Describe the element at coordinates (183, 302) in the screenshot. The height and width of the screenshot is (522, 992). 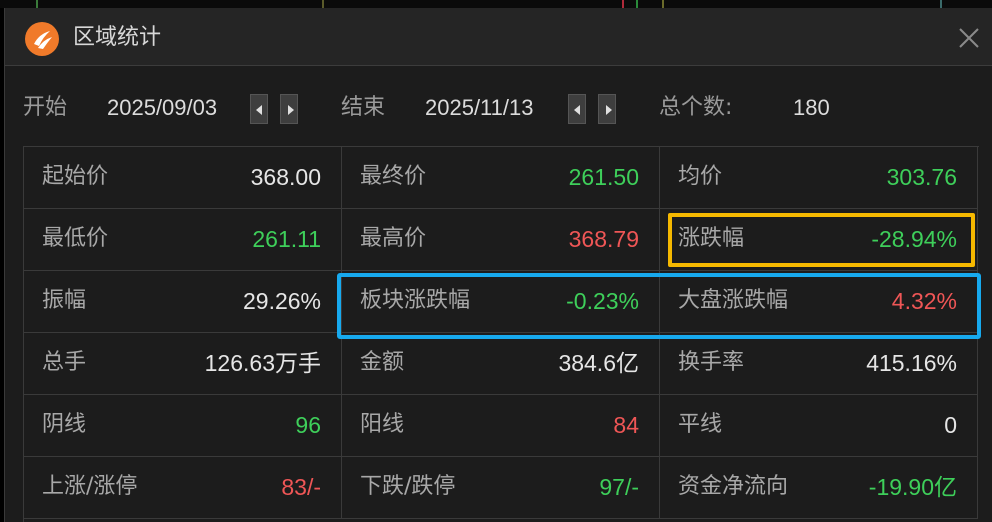
I see `stat-cell: 振幅 29.26%` at that location.